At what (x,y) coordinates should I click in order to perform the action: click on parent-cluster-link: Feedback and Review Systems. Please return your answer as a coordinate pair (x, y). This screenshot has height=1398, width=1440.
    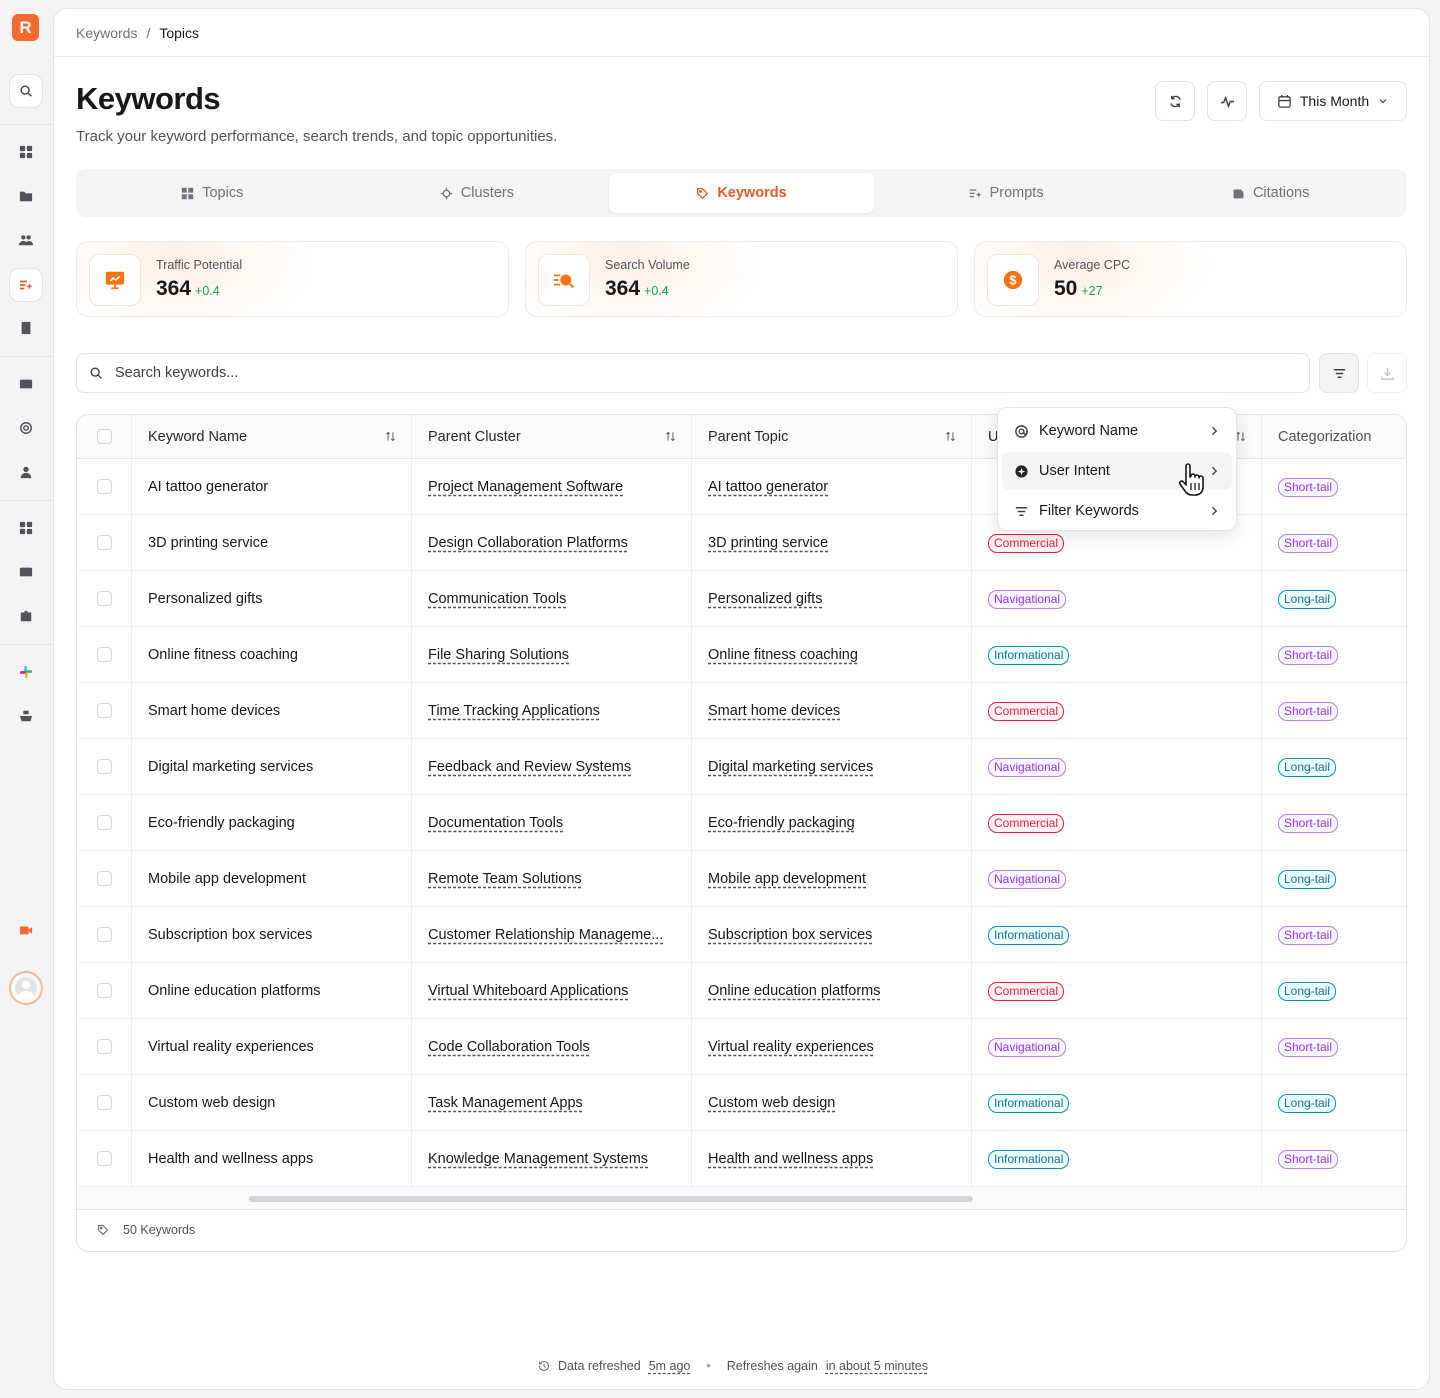
    Looking at the image, I should click on (529, 767).